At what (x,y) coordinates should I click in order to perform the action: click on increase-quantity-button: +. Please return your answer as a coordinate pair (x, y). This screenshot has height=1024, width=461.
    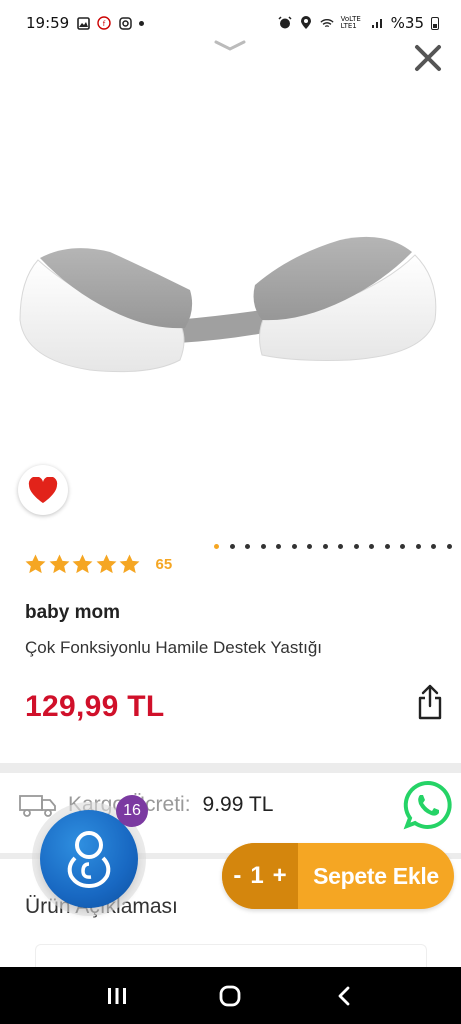
    Looking at the image, I should click on (280, 876).